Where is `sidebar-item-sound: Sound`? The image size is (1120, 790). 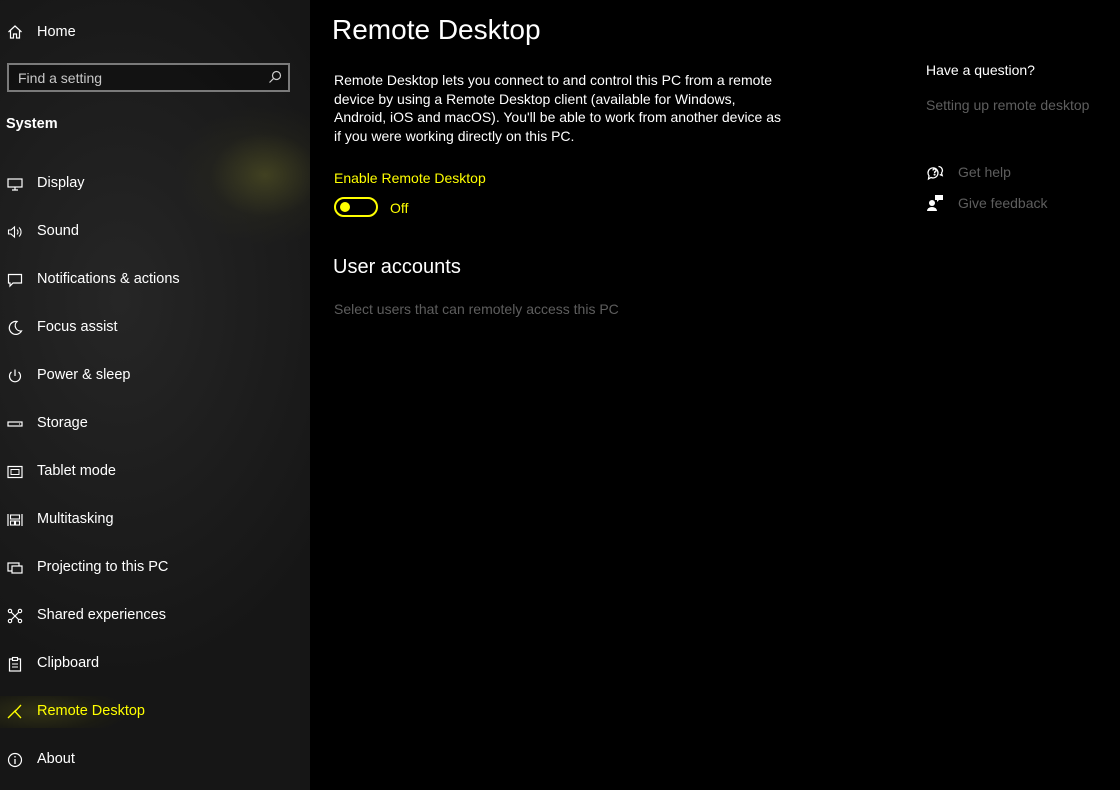
sidebar-item-sound: Sound is located at coordinates (155, 232).